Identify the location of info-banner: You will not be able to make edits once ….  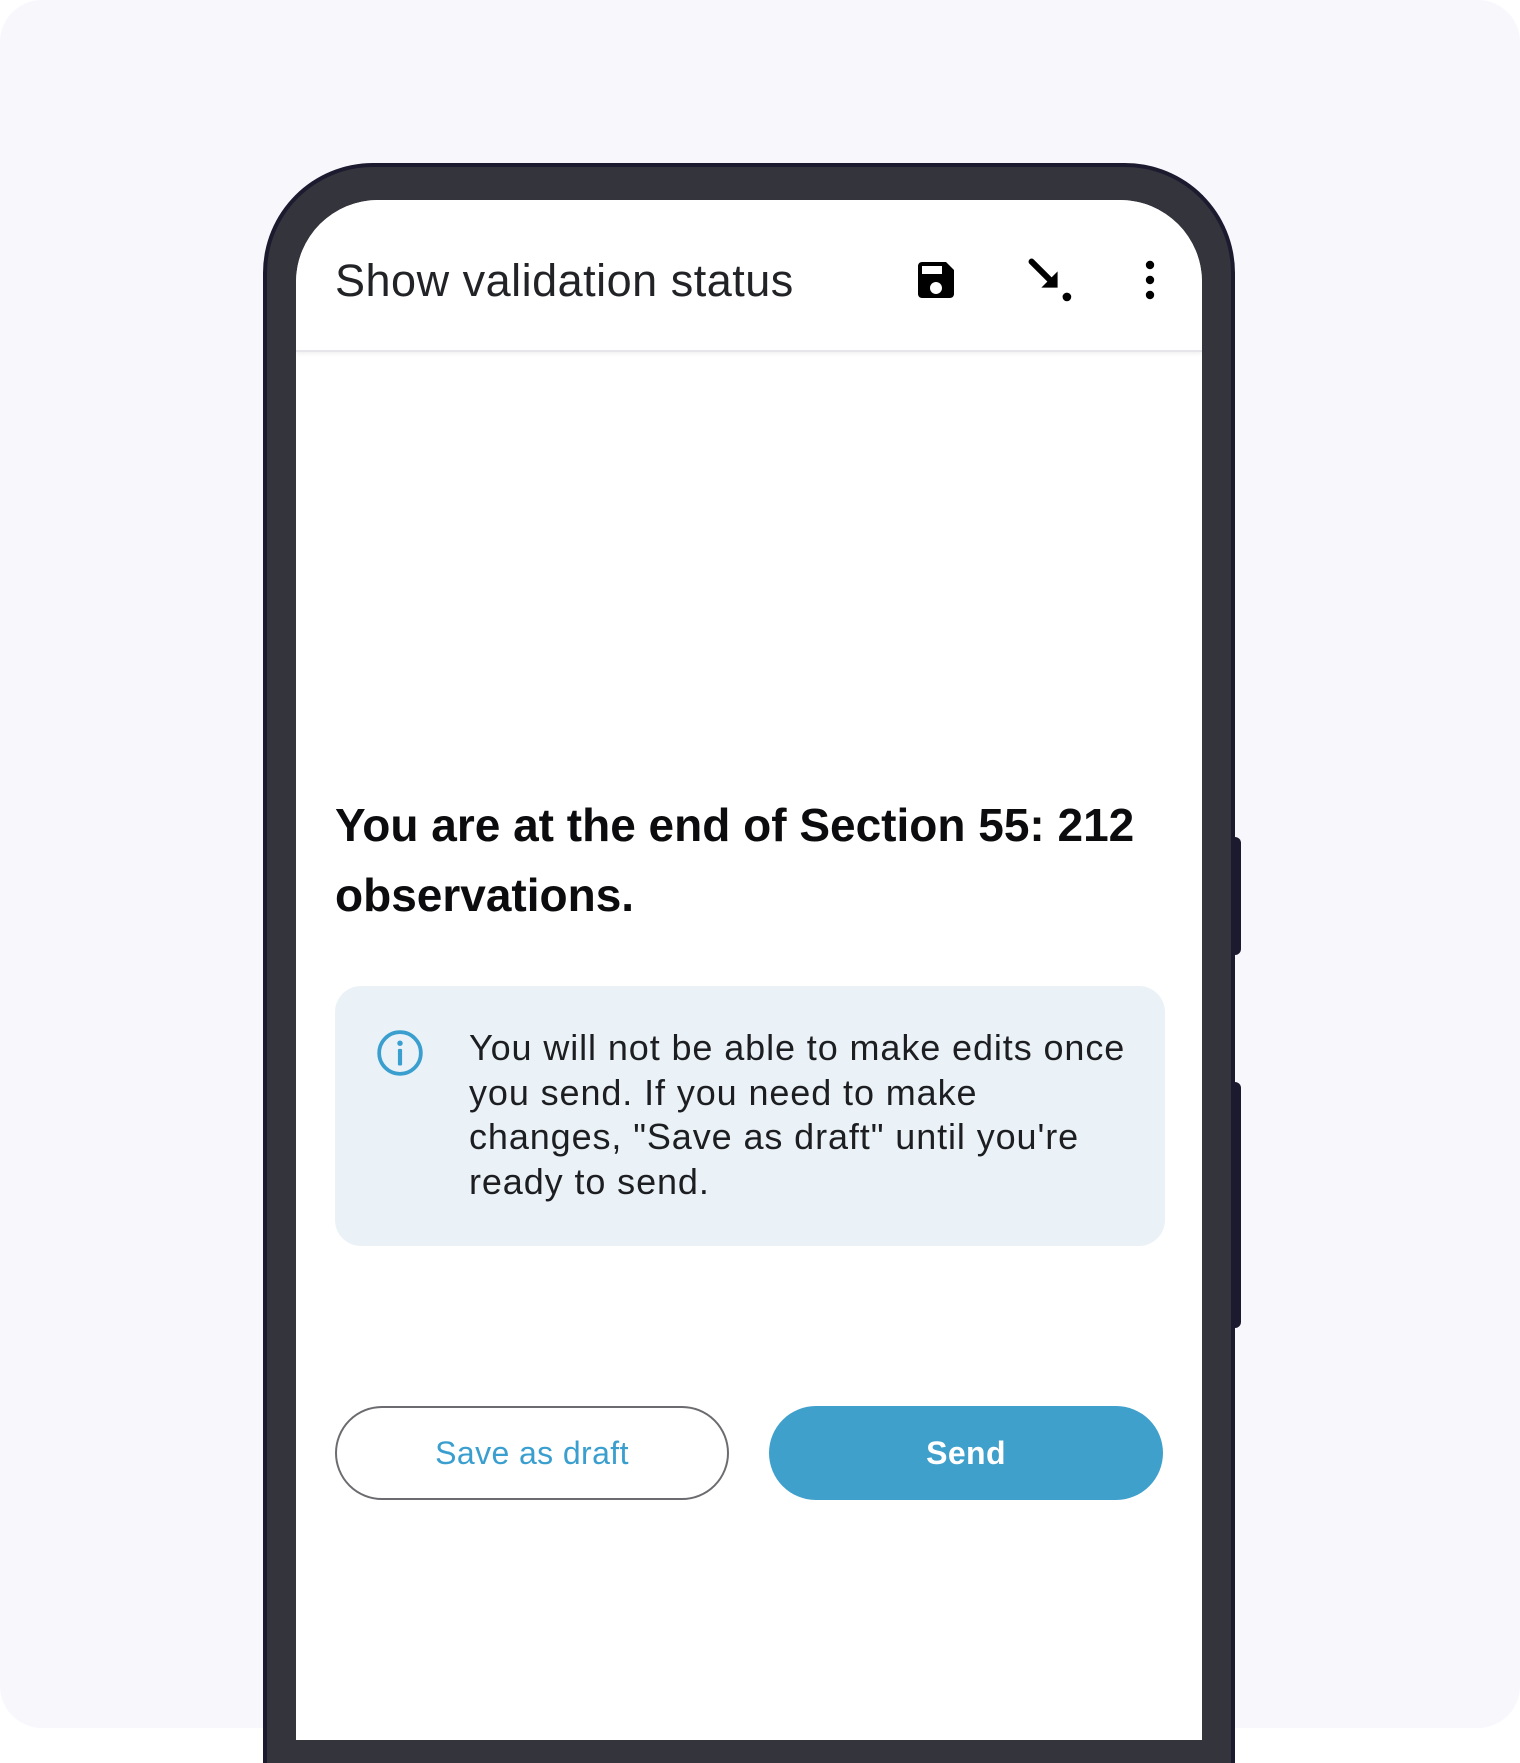
(750, 1116).